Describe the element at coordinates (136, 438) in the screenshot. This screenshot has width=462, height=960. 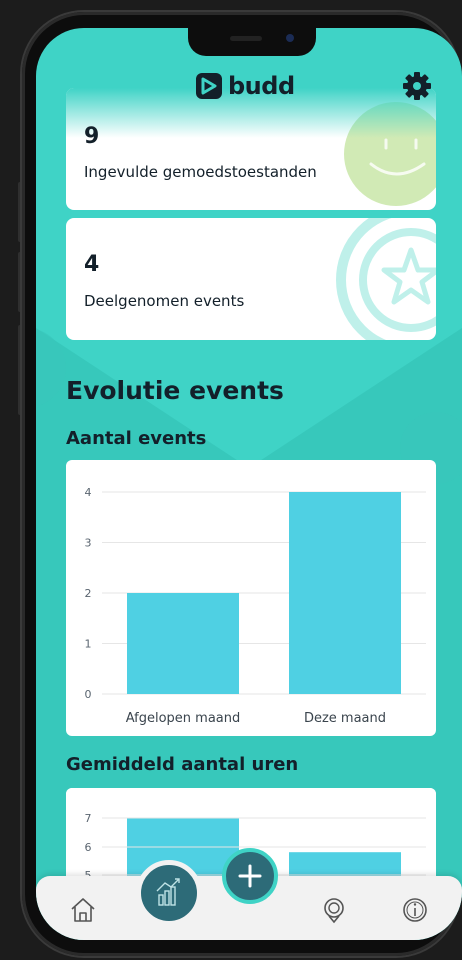
I see `chart-title: Aantal events` at that location.